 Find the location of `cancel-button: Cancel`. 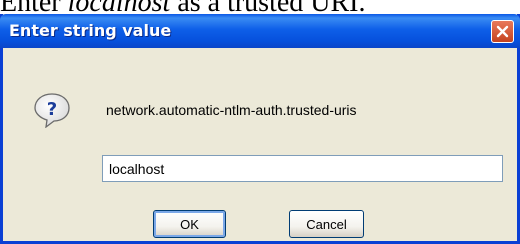

cancel-button: Cancel is located at coordinates (326, 224).